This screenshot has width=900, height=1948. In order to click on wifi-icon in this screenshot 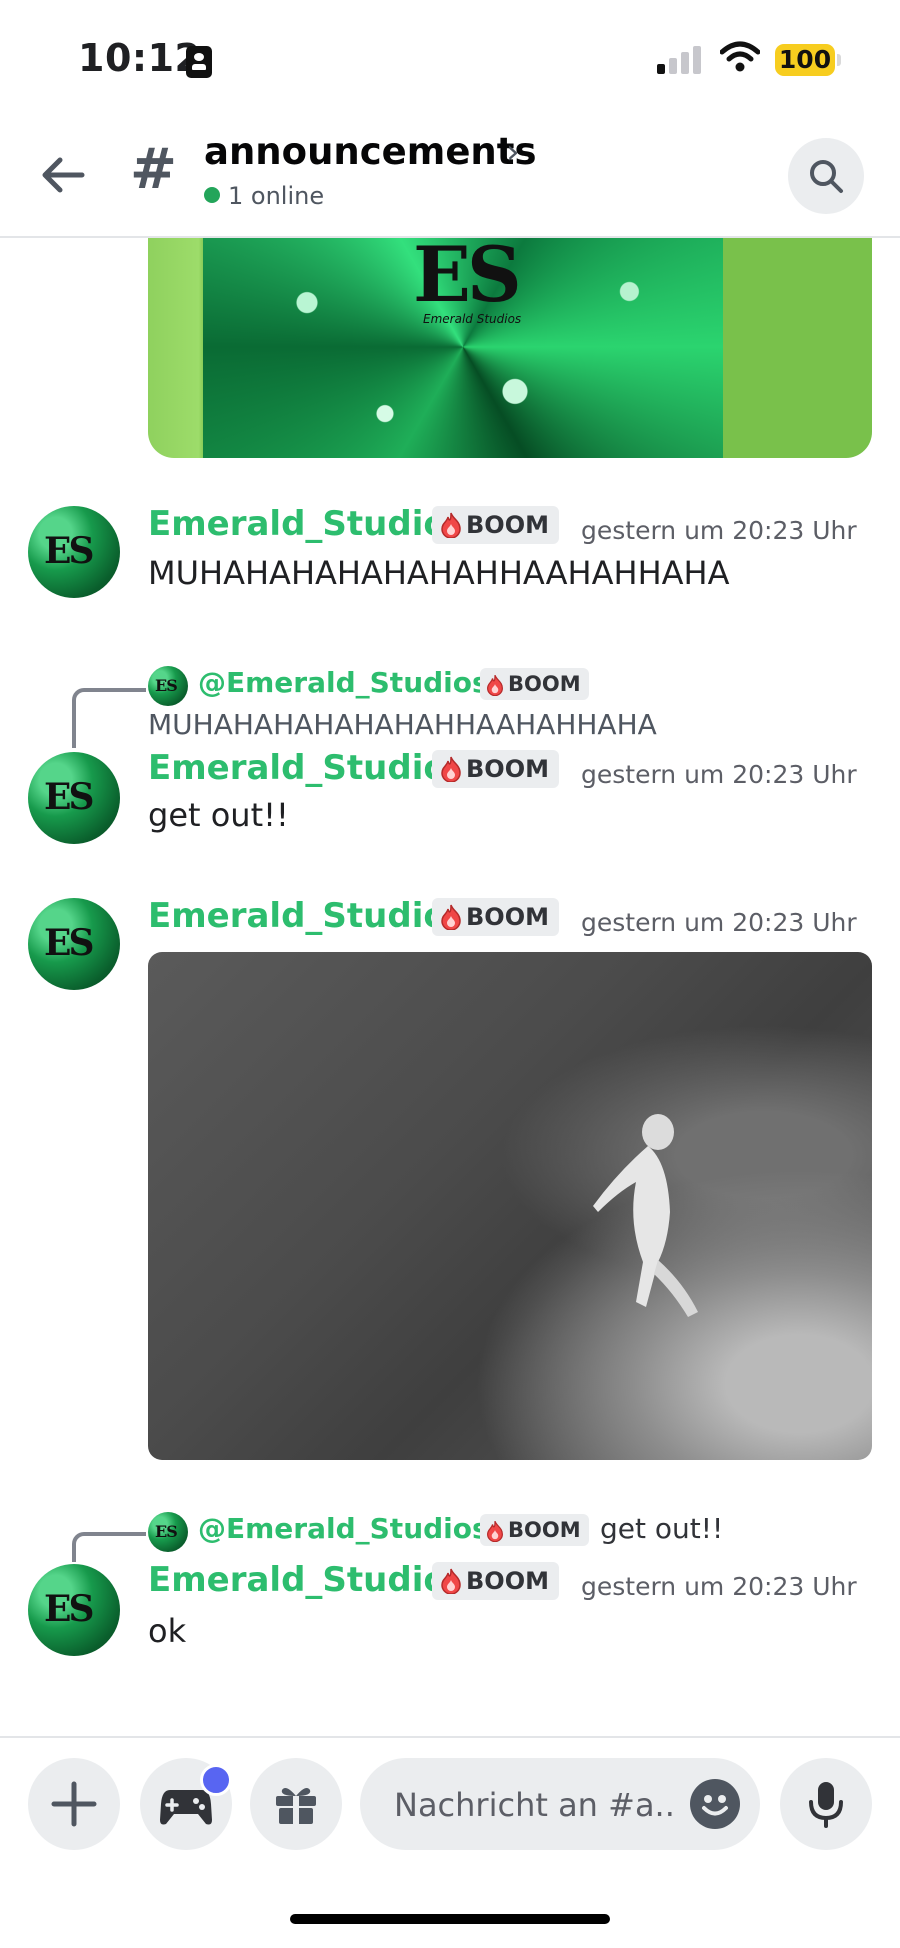, I will do `click(740, 56)`.